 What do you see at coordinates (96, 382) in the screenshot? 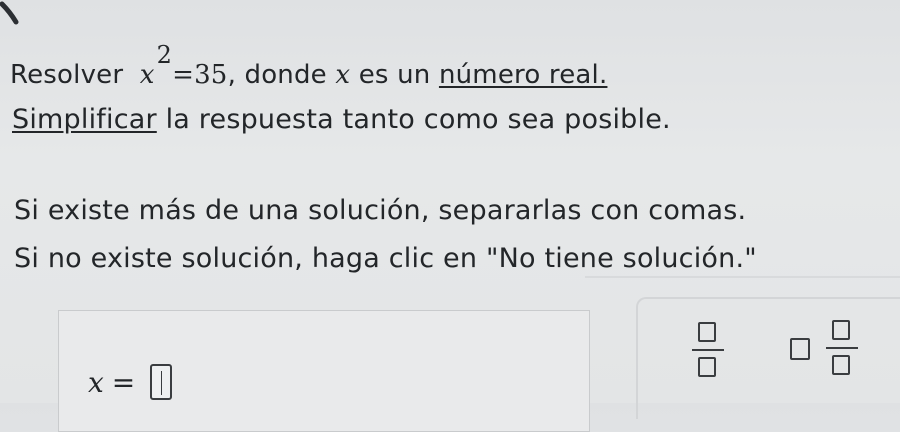
I see `answer-variable: x` at bounding box center [96, 382].